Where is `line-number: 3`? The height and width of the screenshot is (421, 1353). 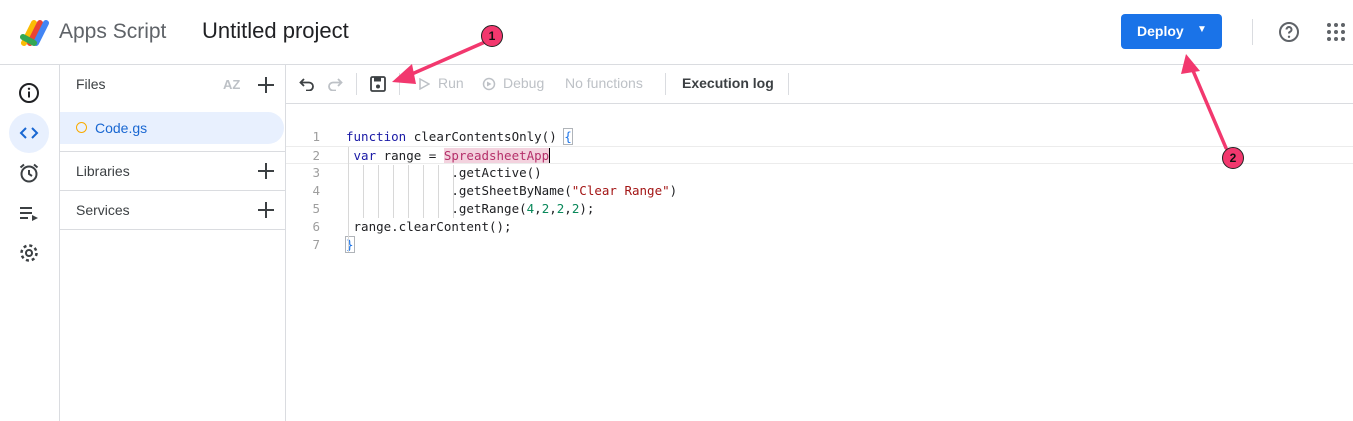 line-number: 3 is located at coordinates (316, 172).